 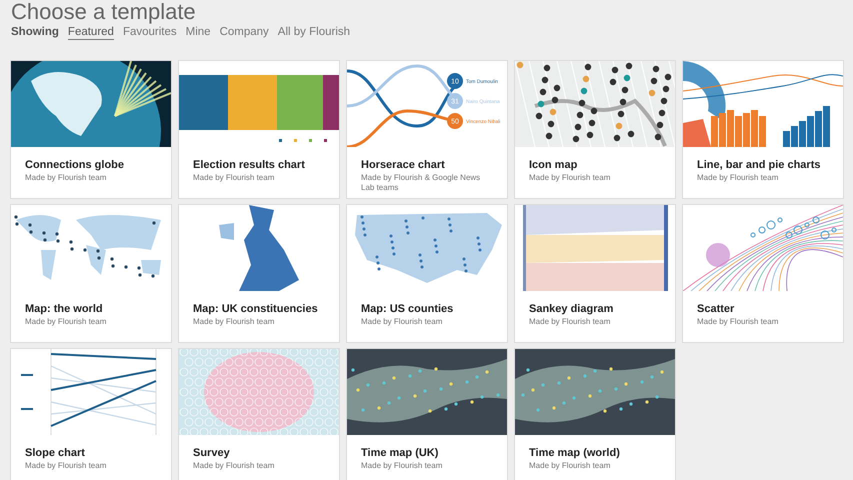 I want to click on template-title: Icon map, so click(x=553, y=165).